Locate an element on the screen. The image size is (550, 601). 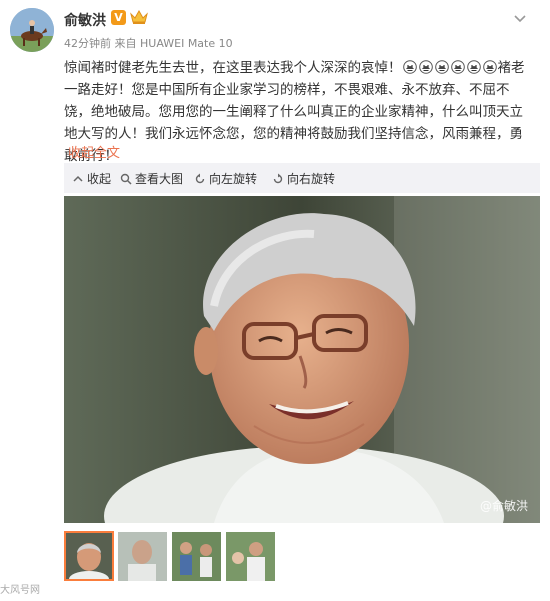
post-meta: 42分钟前 来自 HUAWEI Mate 10 is located at coordinates (148, 43).